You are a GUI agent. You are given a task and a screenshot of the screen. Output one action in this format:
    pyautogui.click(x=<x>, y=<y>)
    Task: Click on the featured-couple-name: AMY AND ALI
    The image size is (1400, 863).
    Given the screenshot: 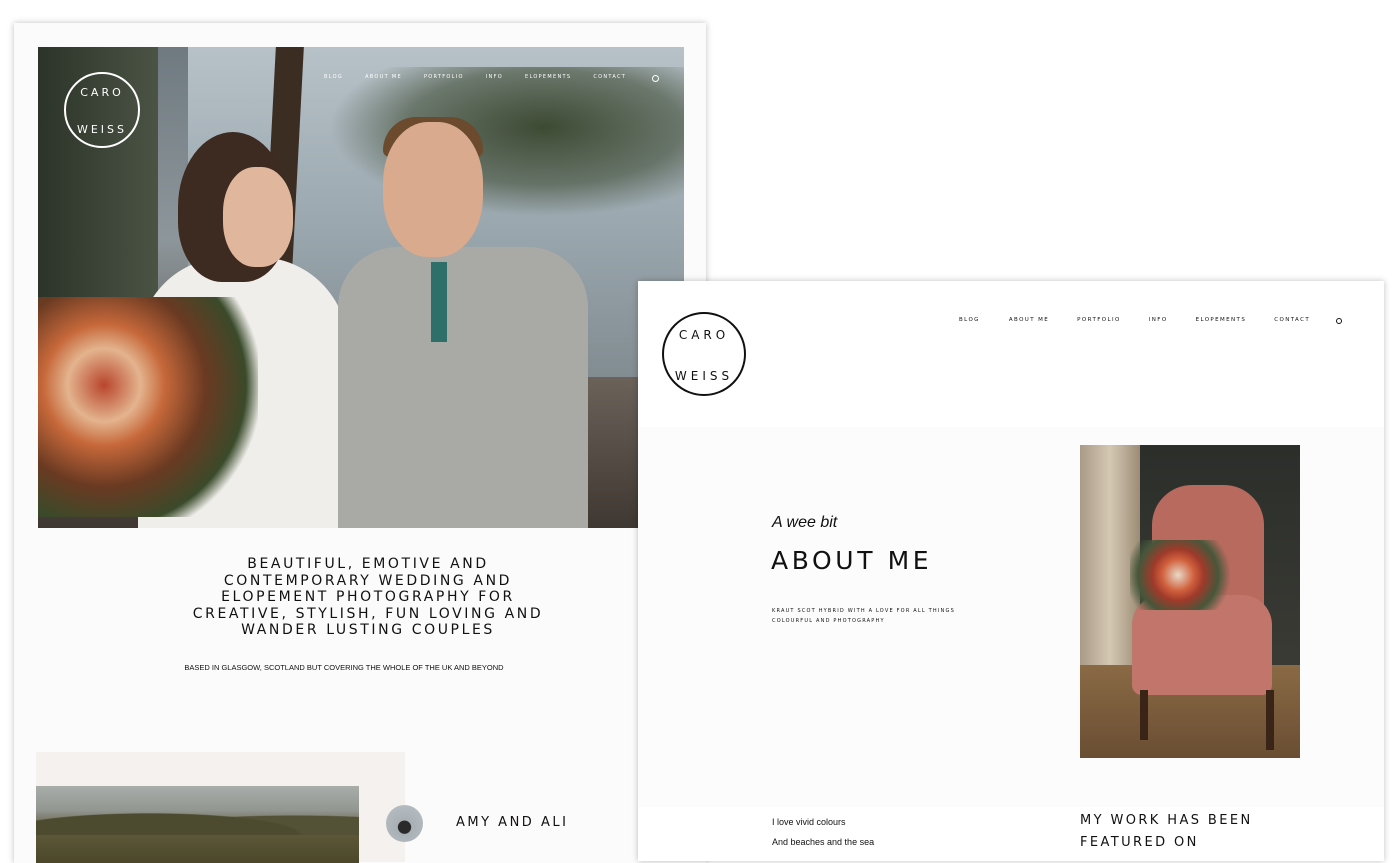 What is the action you would take?
    pyautogui.click(x=512, y=822)
    